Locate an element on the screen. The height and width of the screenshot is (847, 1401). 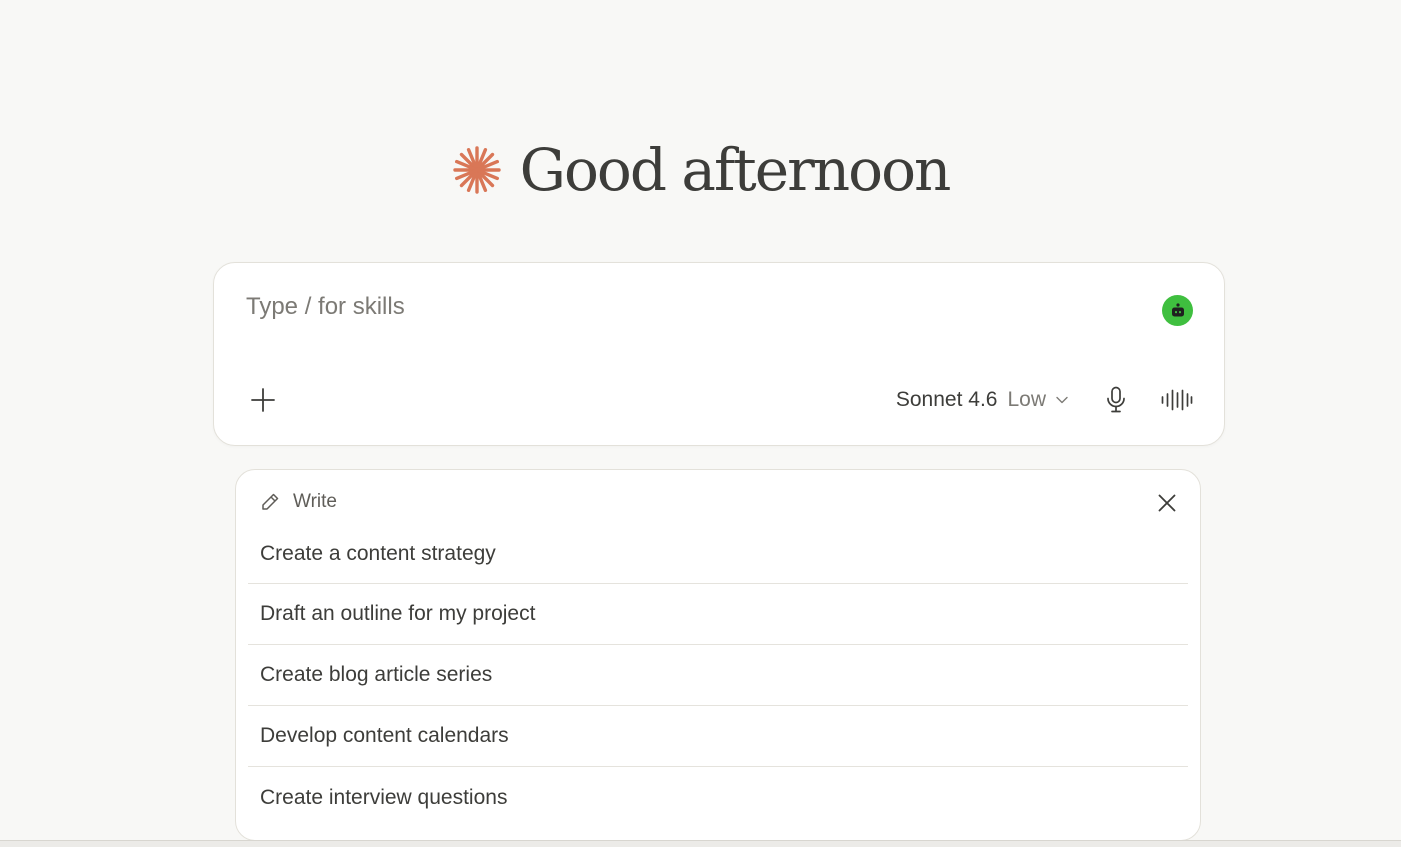
plus-icon is located at coordinates (263, 400).